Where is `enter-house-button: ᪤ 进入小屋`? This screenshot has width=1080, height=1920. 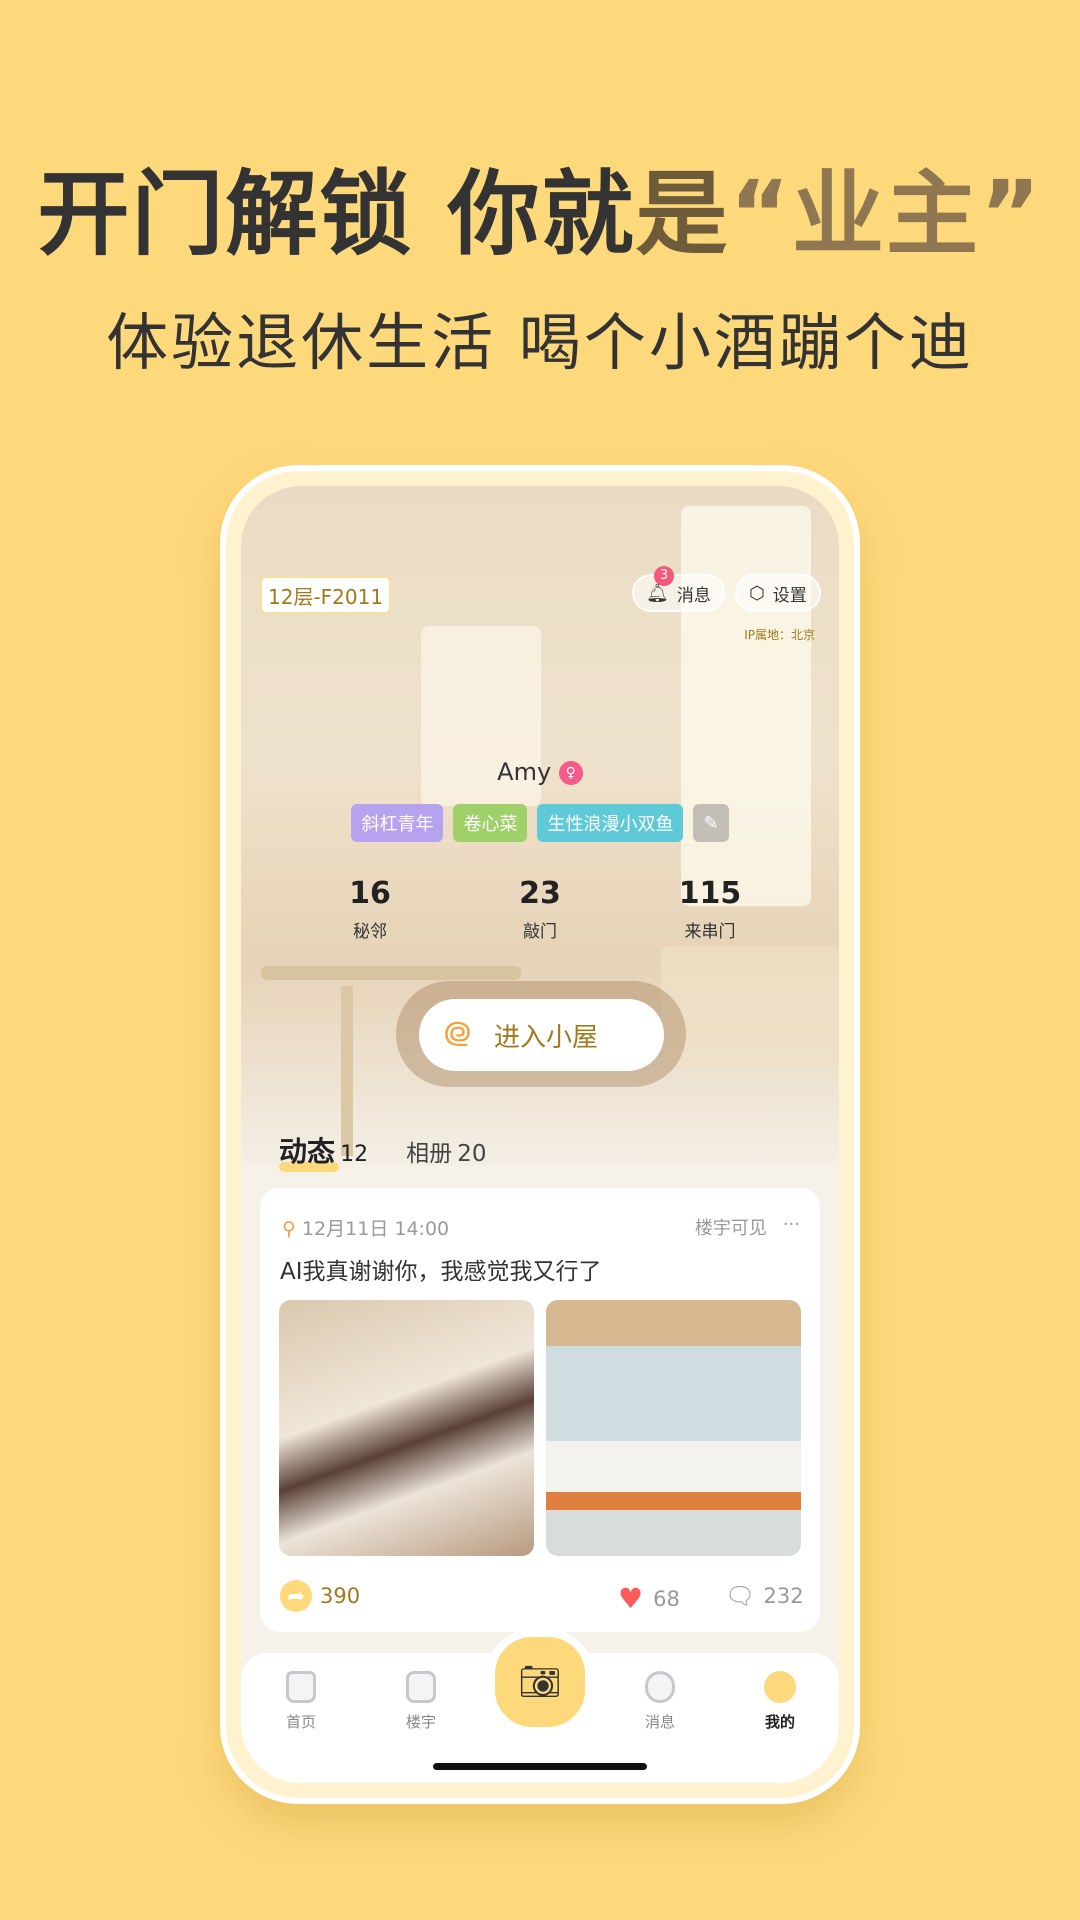
enter-house-button: ᪤ 进入小屋 is located at coordinates (541, 1035).